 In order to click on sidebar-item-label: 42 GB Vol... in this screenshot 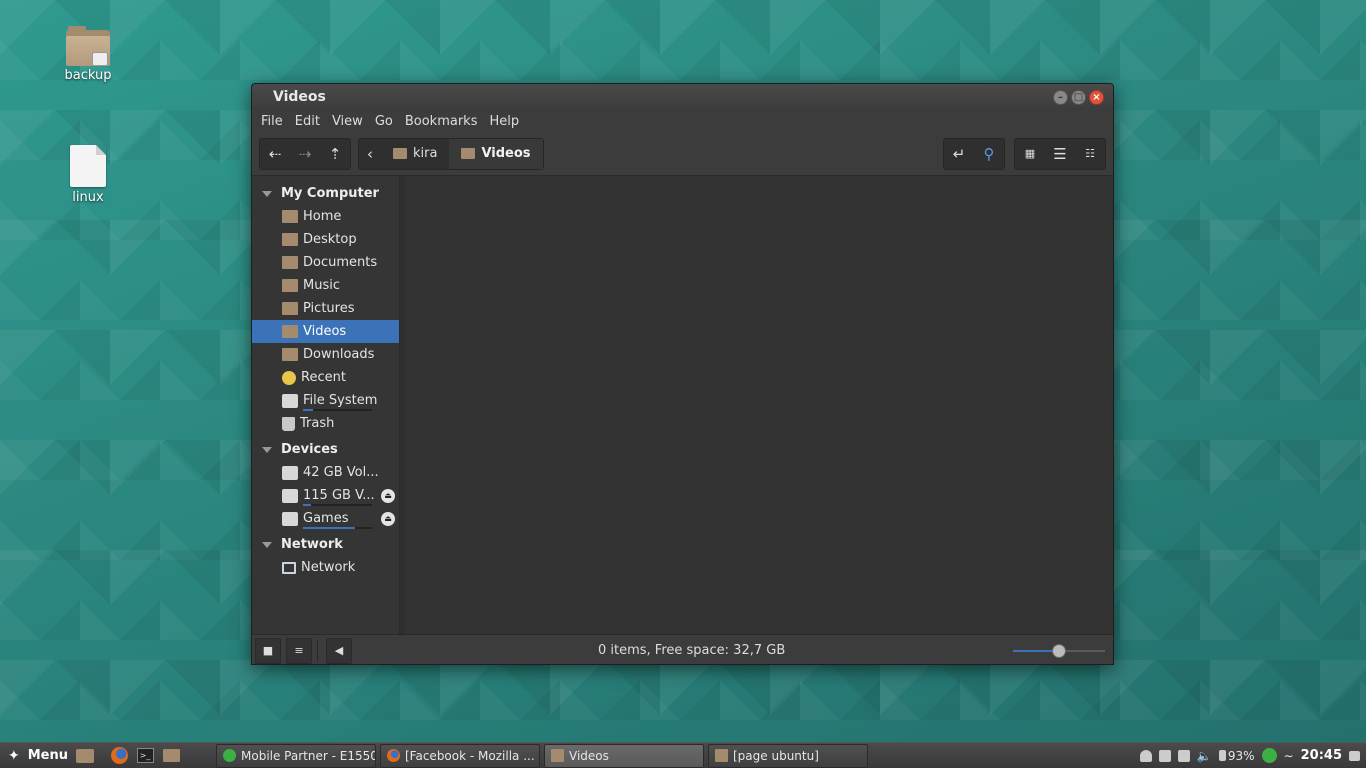, I will do `click(341, 472)`.